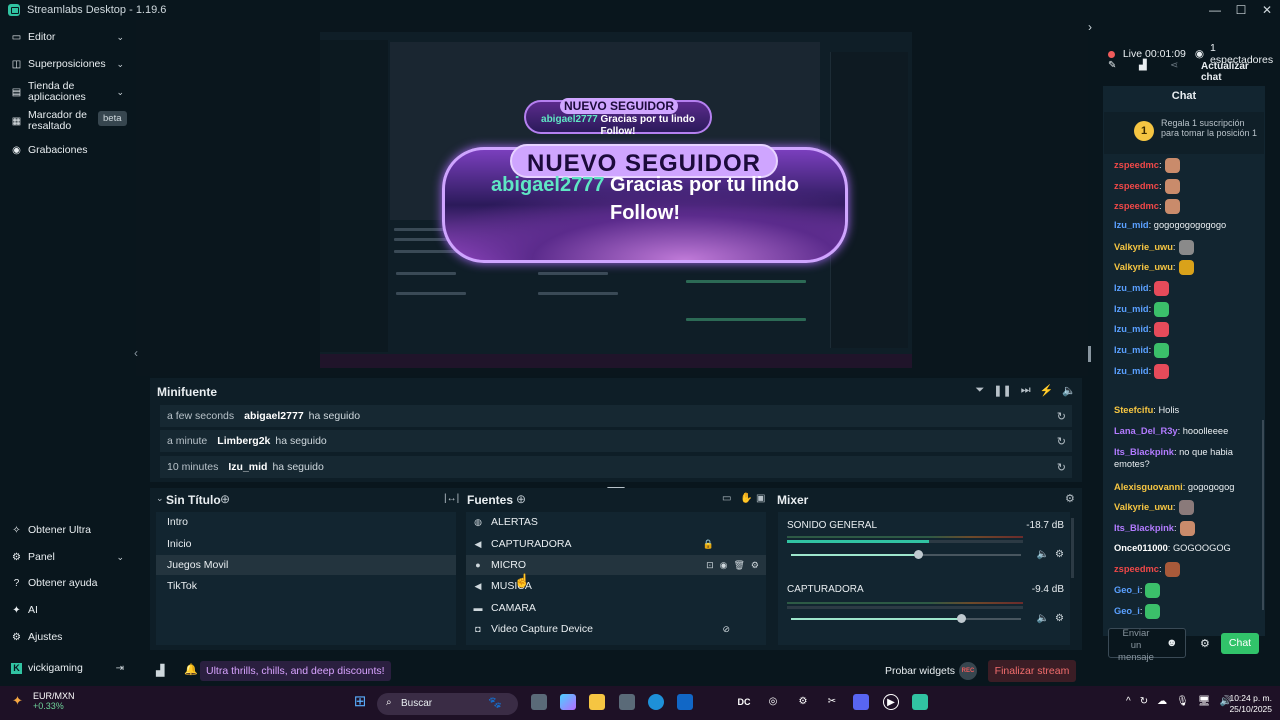  Describe the element at coordinates (68, 64) in the screenshot. I see `nav-item-superposiciones: ◫ Superposiciones ⌄` at that location.